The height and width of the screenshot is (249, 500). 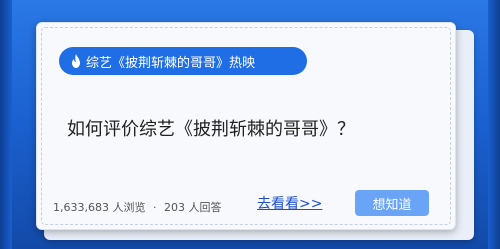 I want to click on question-title: 如何评价综艺《披荆斩棘的哥哥》？, so click(x=211, y=128).